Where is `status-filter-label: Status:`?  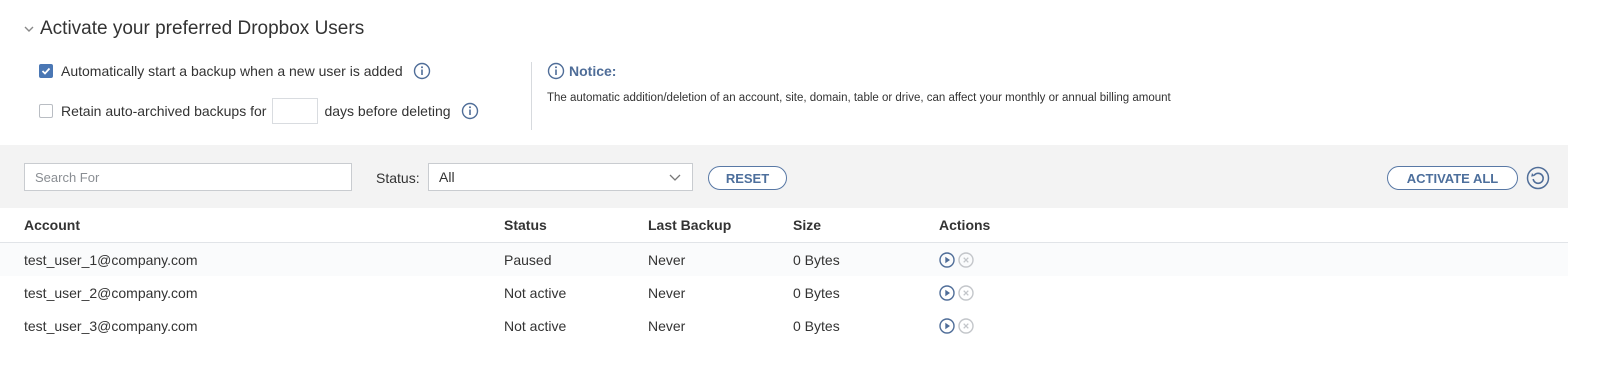
status-filter-label: Status: is located at coordinates (398, 178).